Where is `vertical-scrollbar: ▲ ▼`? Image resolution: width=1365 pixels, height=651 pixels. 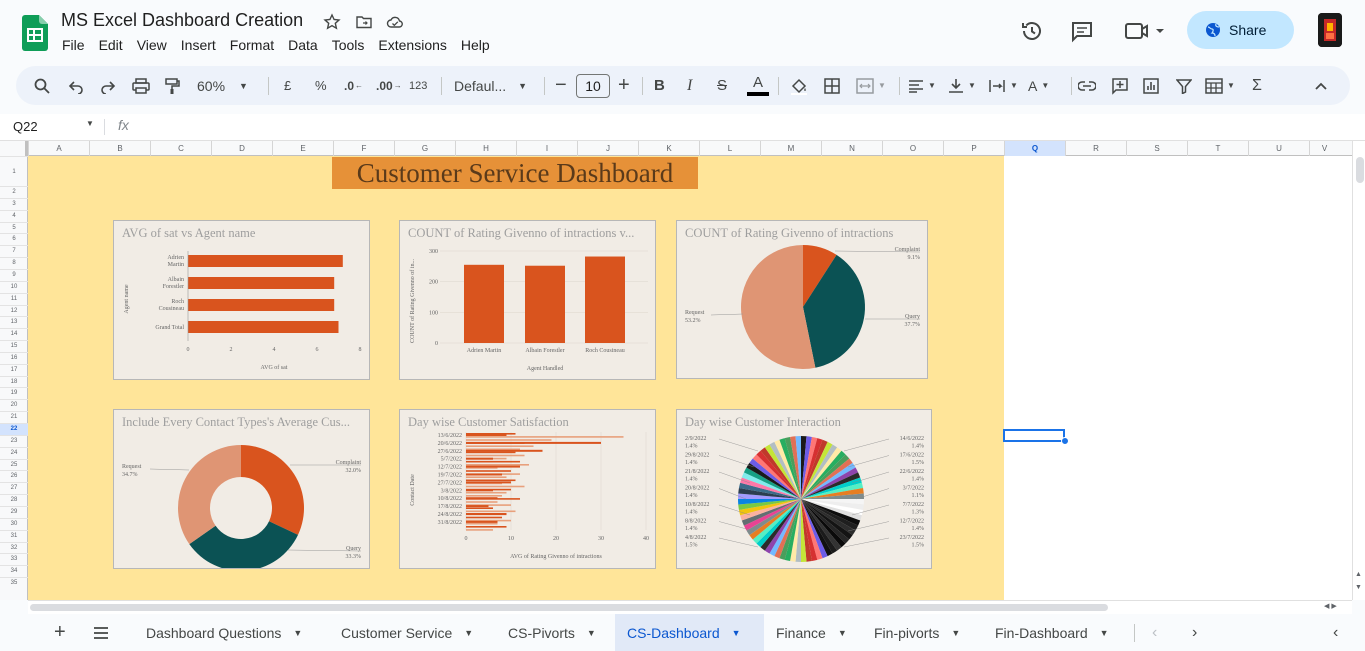 vertical-scrollbar: ▲ ▼ is located at coordinates (1358, 370).